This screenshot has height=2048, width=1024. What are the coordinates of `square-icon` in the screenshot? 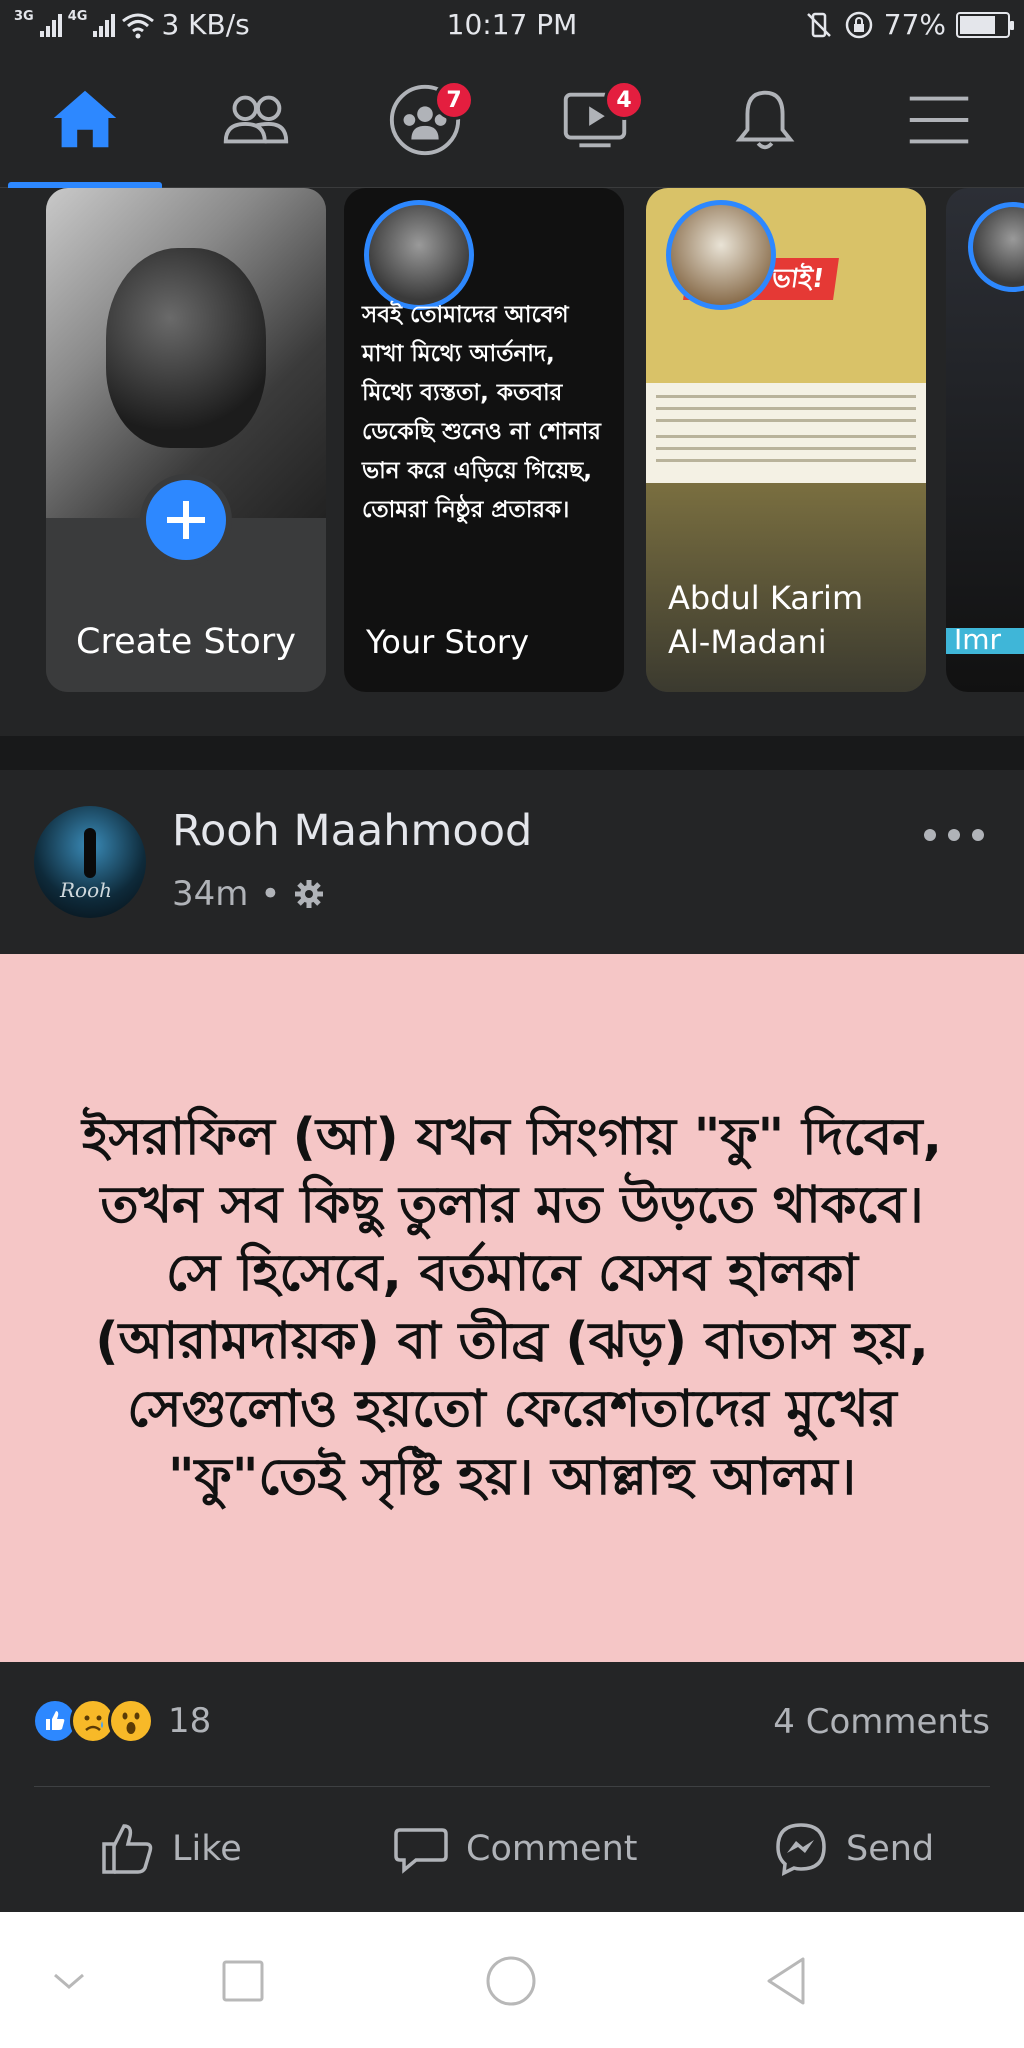 It's located at (243, 1981).